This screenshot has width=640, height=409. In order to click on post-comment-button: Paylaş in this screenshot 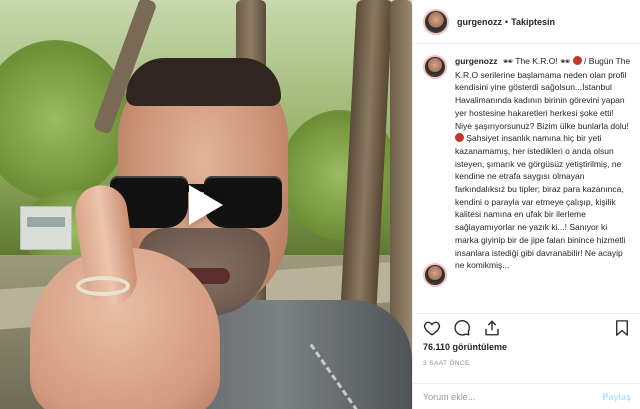, I will do `click(616, 397)`.